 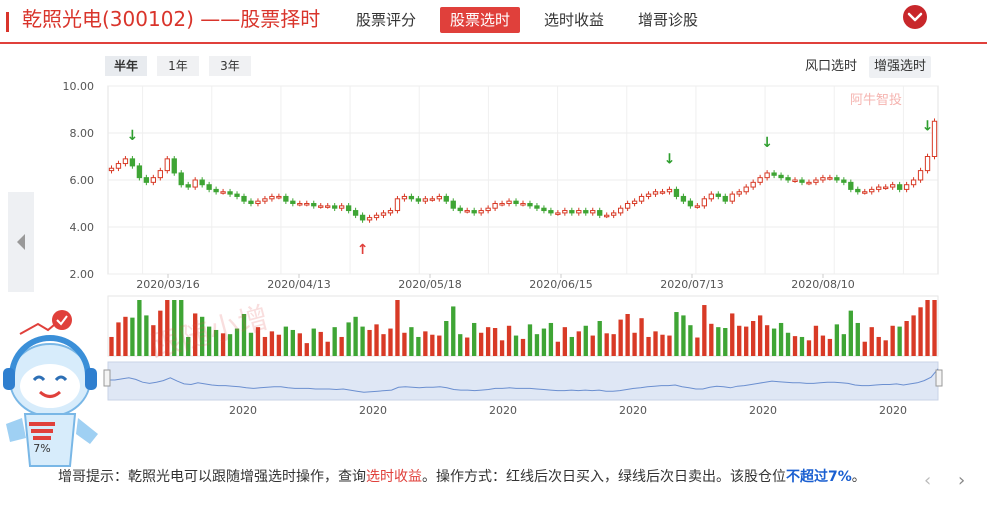 I want to click on x-tick-label: 2020/04/13, so click(x=298, y=284).